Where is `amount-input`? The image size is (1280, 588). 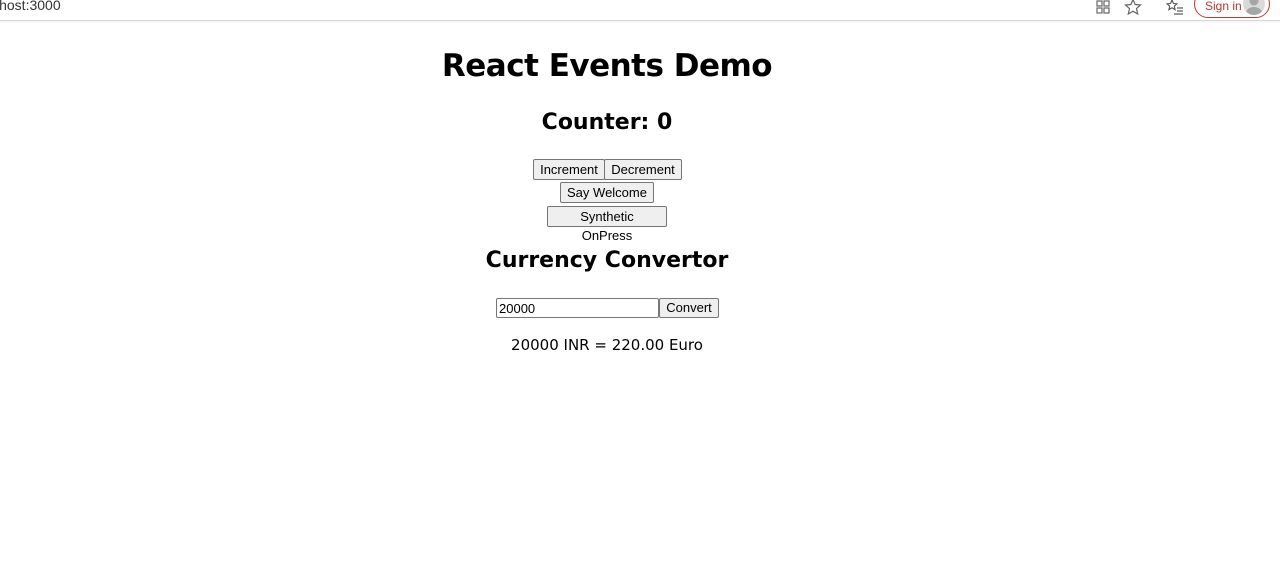 amount-input is located at coordinates (577, 308).